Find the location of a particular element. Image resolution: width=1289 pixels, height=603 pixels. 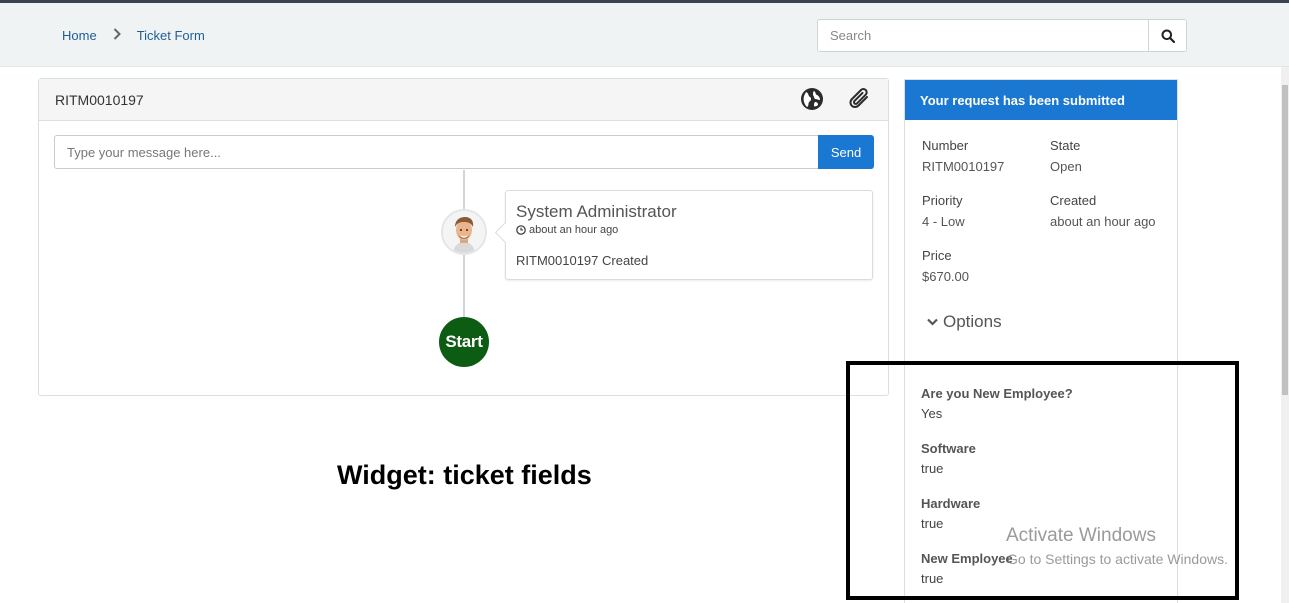

number-value: RITM0010197 is located at coordinates (963, 166).